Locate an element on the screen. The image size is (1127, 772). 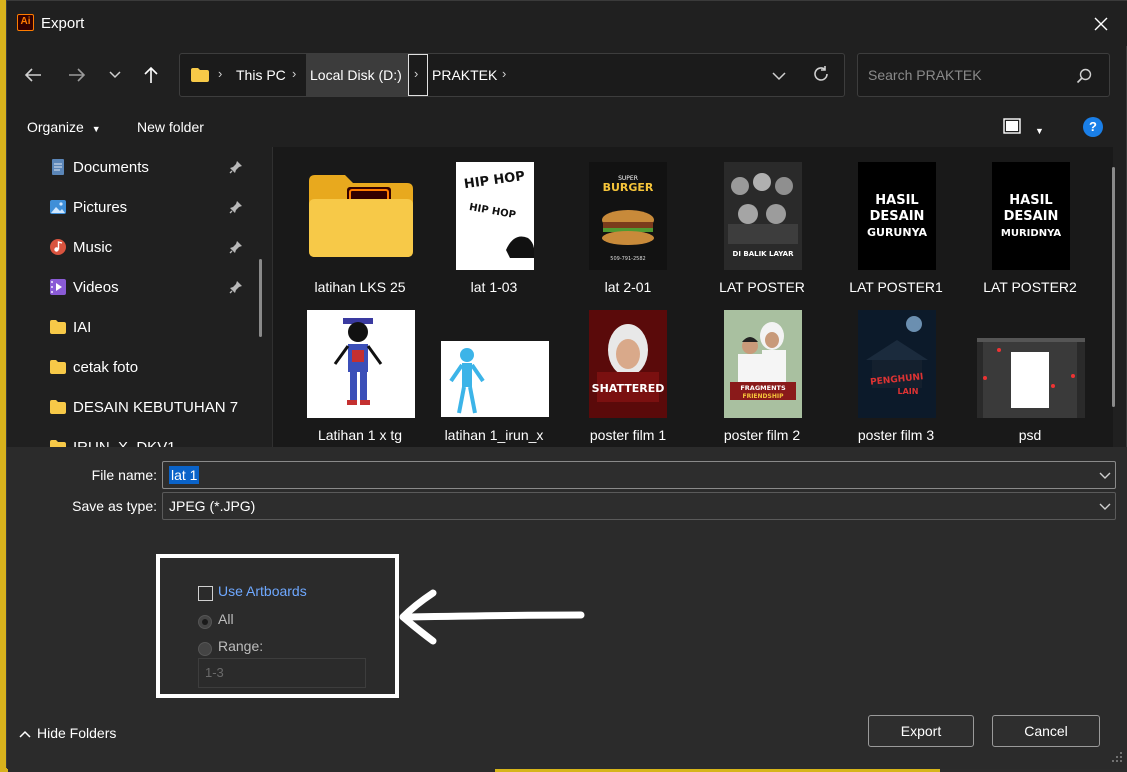
close-button is located at coordinates (1101, 24).